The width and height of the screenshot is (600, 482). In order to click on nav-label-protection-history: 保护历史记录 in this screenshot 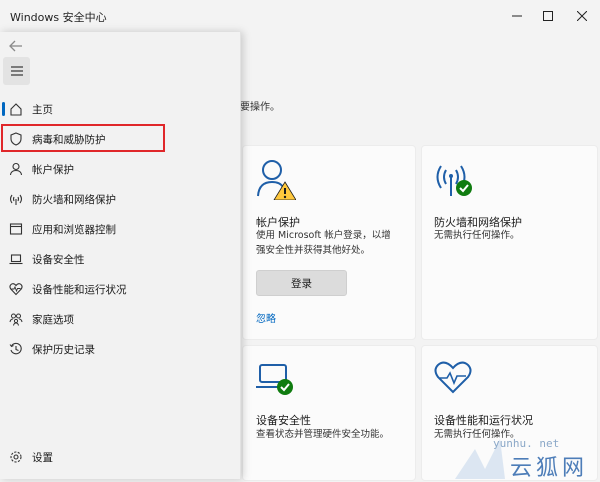, I will do `click(63, 349)`.